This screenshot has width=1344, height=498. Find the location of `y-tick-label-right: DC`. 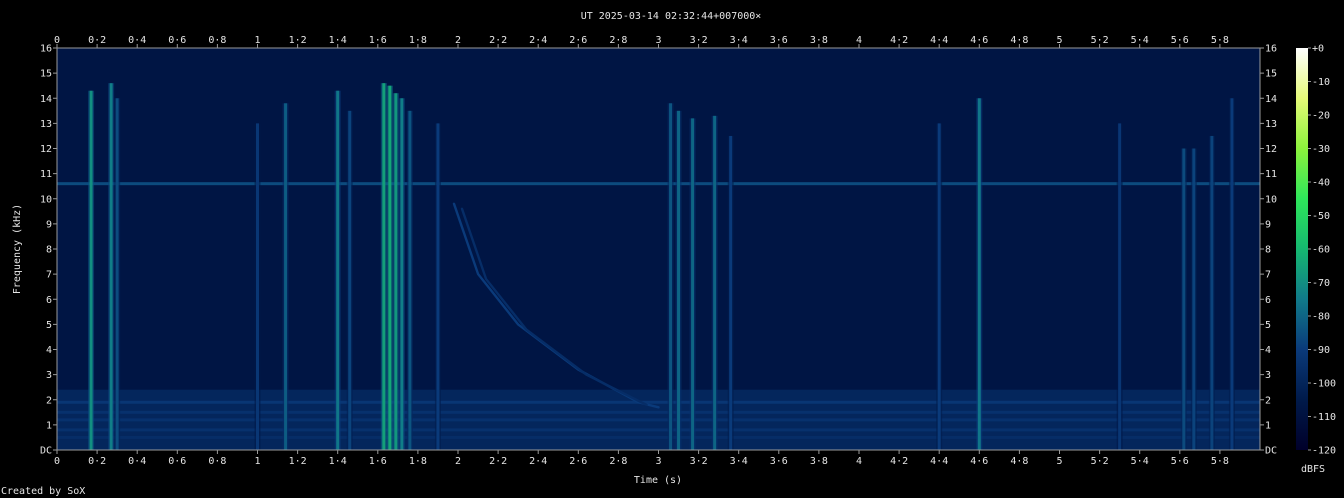

y-tick-label-right: DC is located at coordinates (1271, 451).